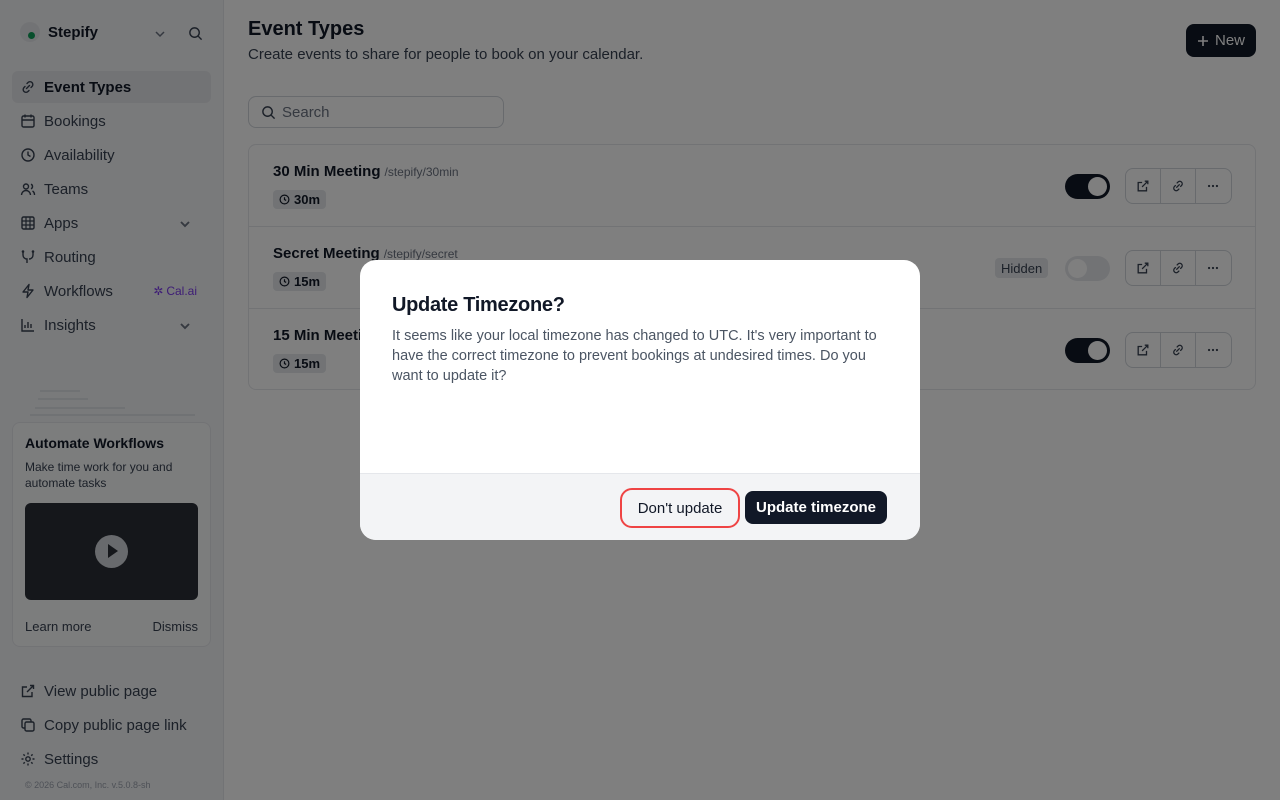  I want to click on dialog-footer: Don't update Update timezone, so click(640, 506).